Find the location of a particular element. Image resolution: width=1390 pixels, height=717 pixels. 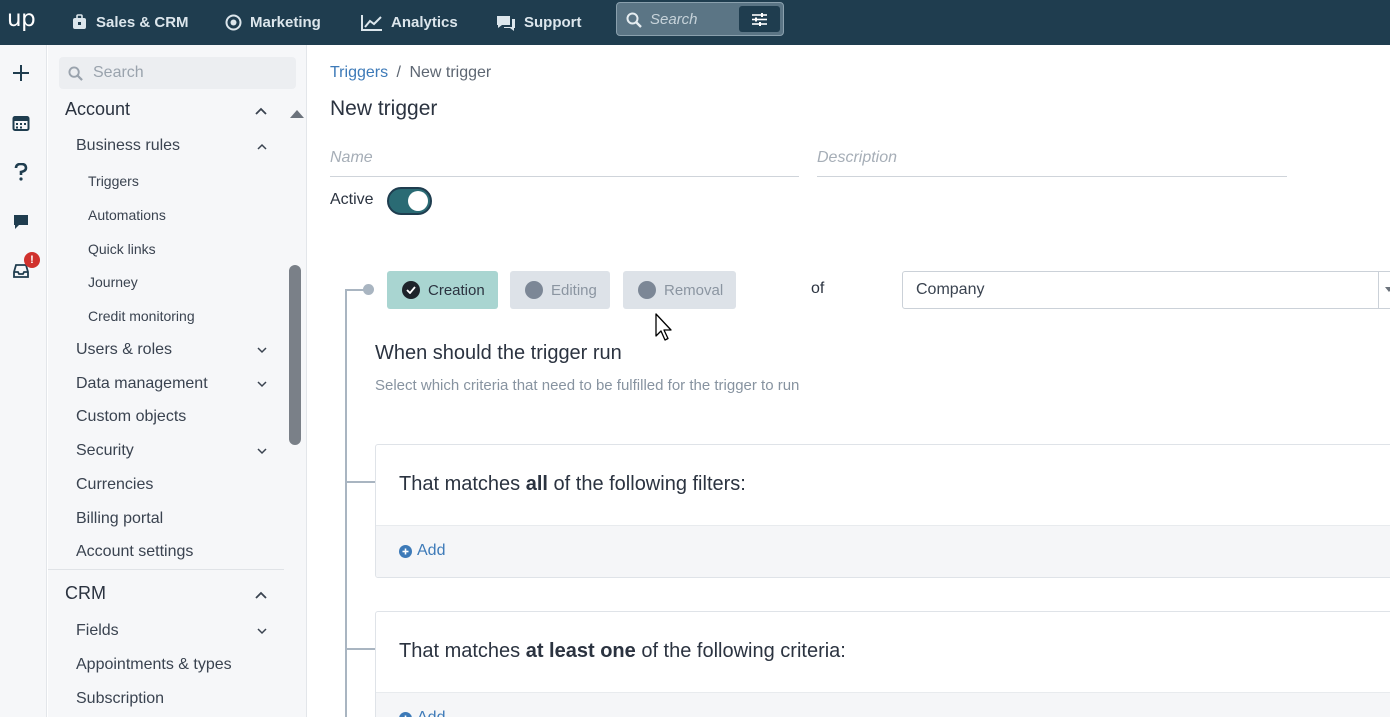

plus-icon is located at coordinates (21, 73).